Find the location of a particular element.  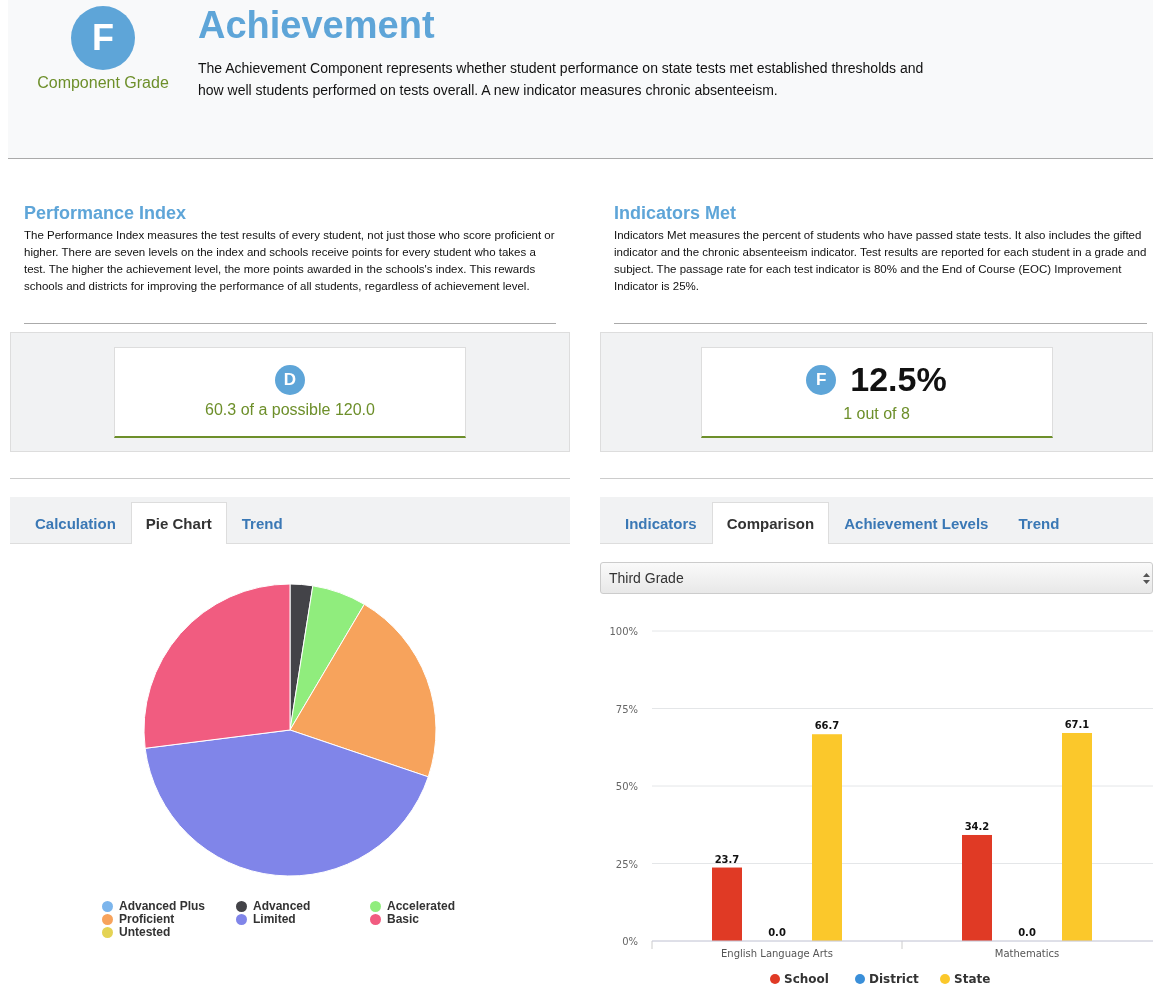

grade-badge: D is located at coordinates (290, 379).